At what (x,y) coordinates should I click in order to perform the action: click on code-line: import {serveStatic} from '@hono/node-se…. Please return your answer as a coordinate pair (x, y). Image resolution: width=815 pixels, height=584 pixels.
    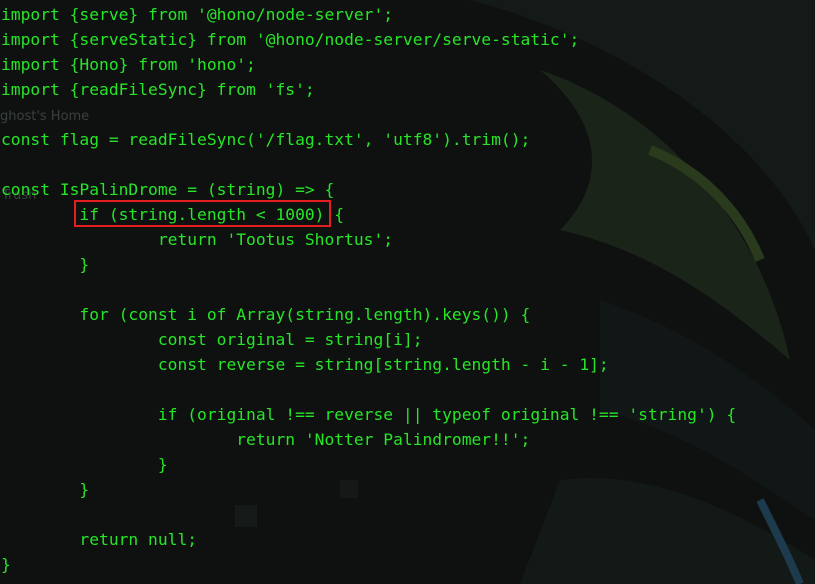
    Looking at the image, I should click on (290, 39).